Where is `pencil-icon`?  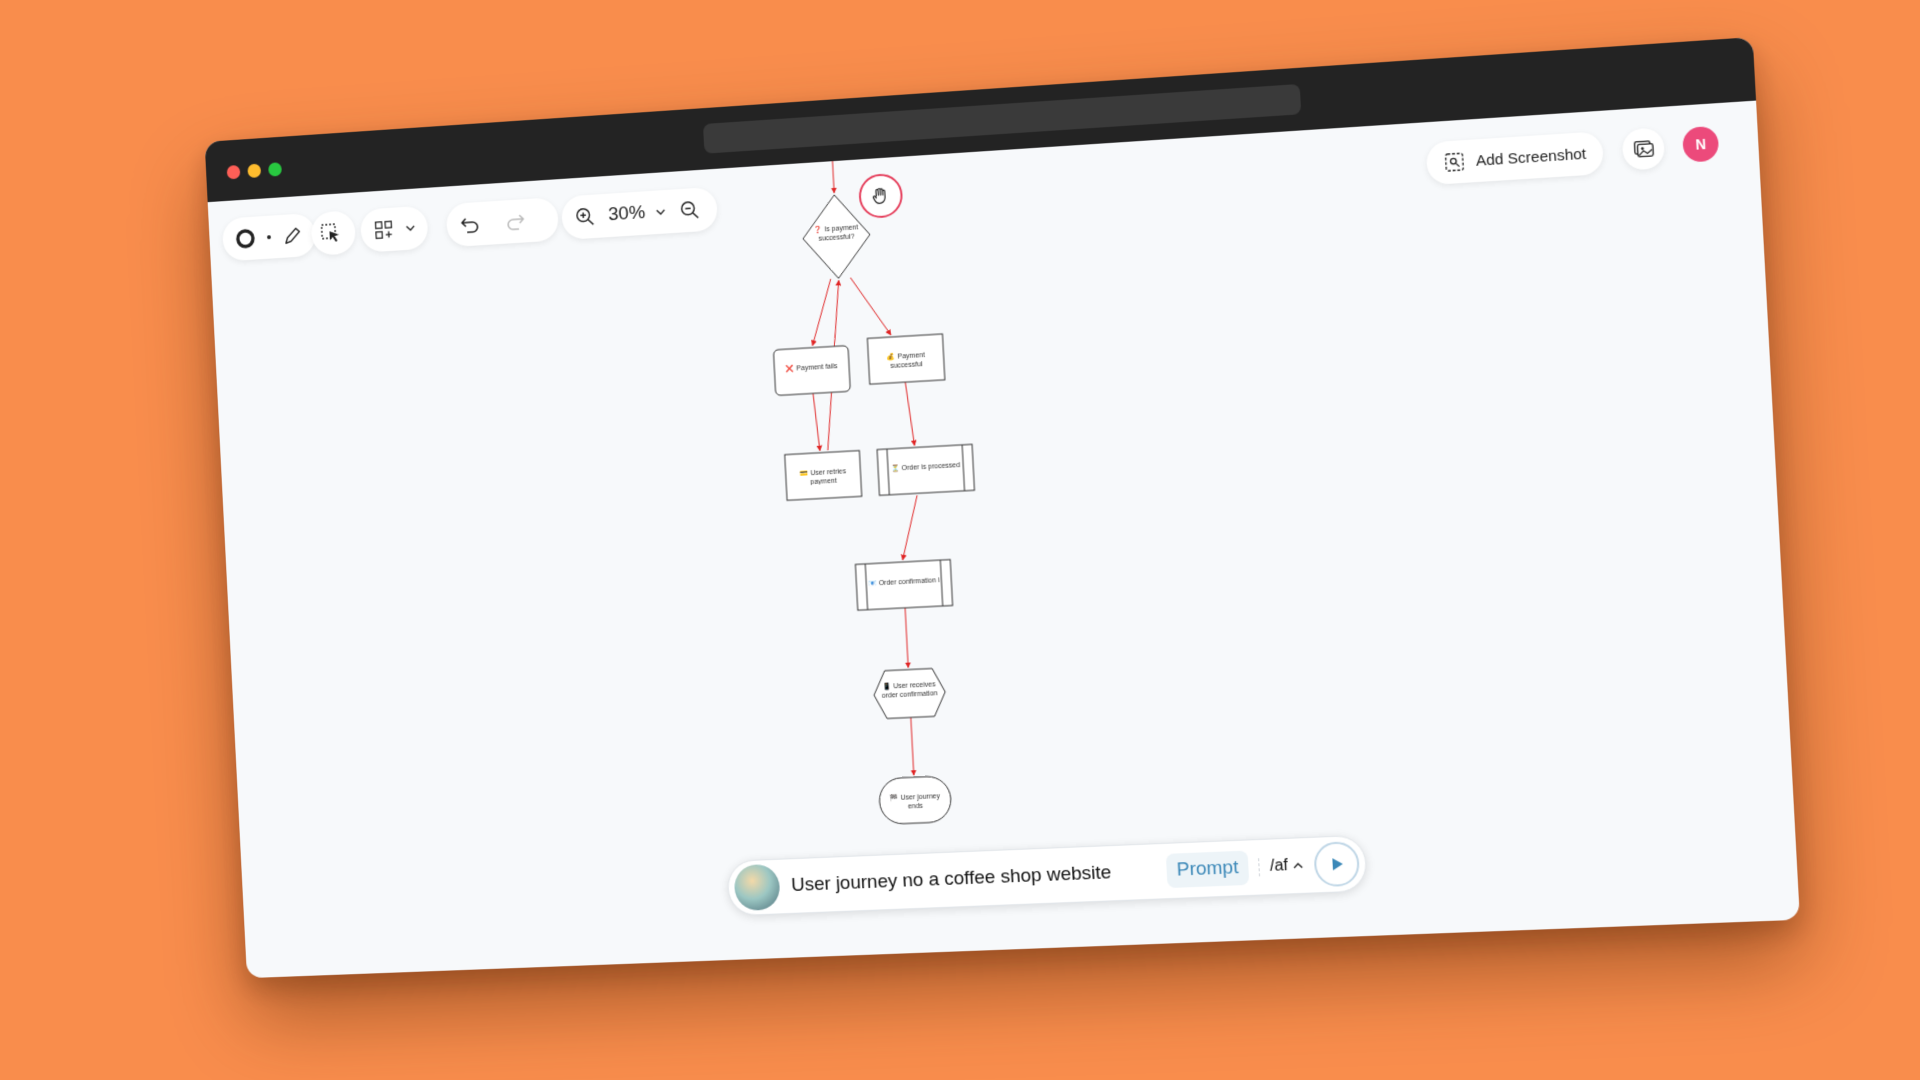
pencil-icon is located at coordinates (293, 235).